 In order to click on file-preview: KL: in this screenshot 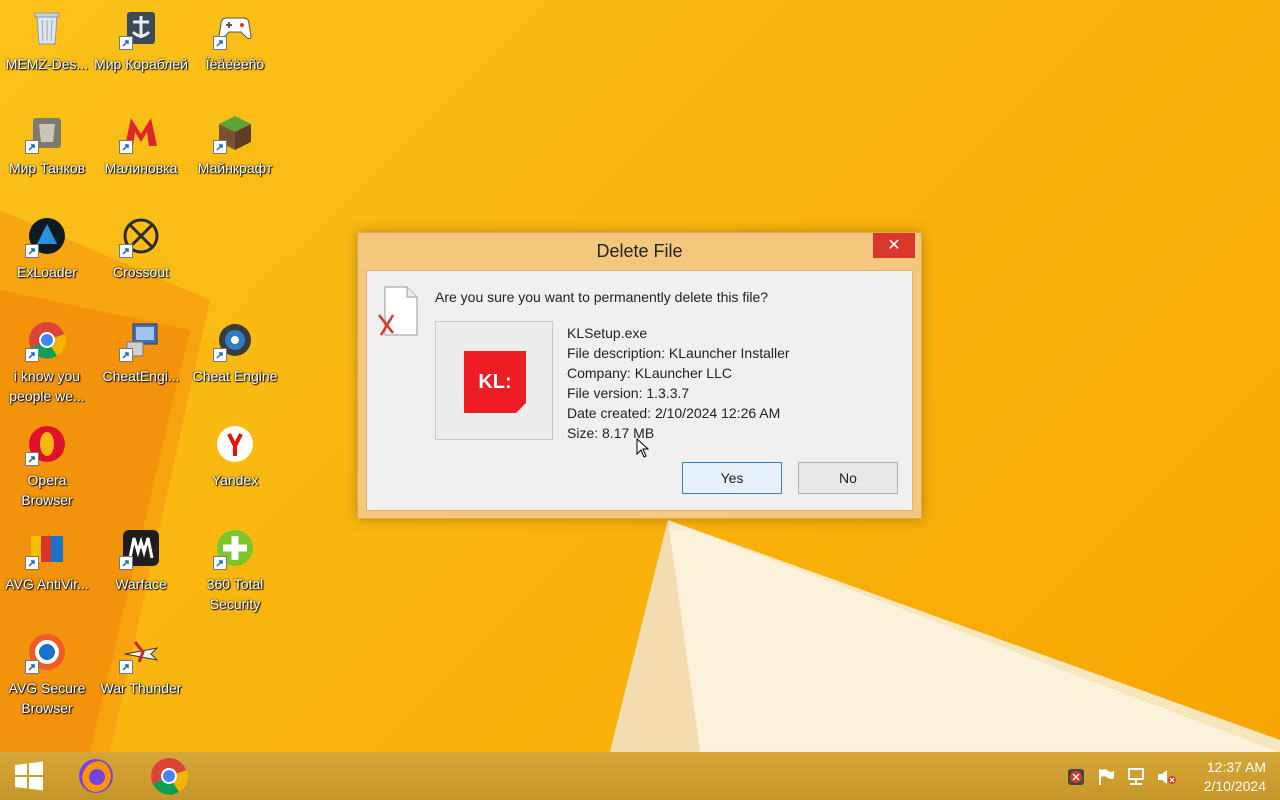, I will do `click(494, 380)`.